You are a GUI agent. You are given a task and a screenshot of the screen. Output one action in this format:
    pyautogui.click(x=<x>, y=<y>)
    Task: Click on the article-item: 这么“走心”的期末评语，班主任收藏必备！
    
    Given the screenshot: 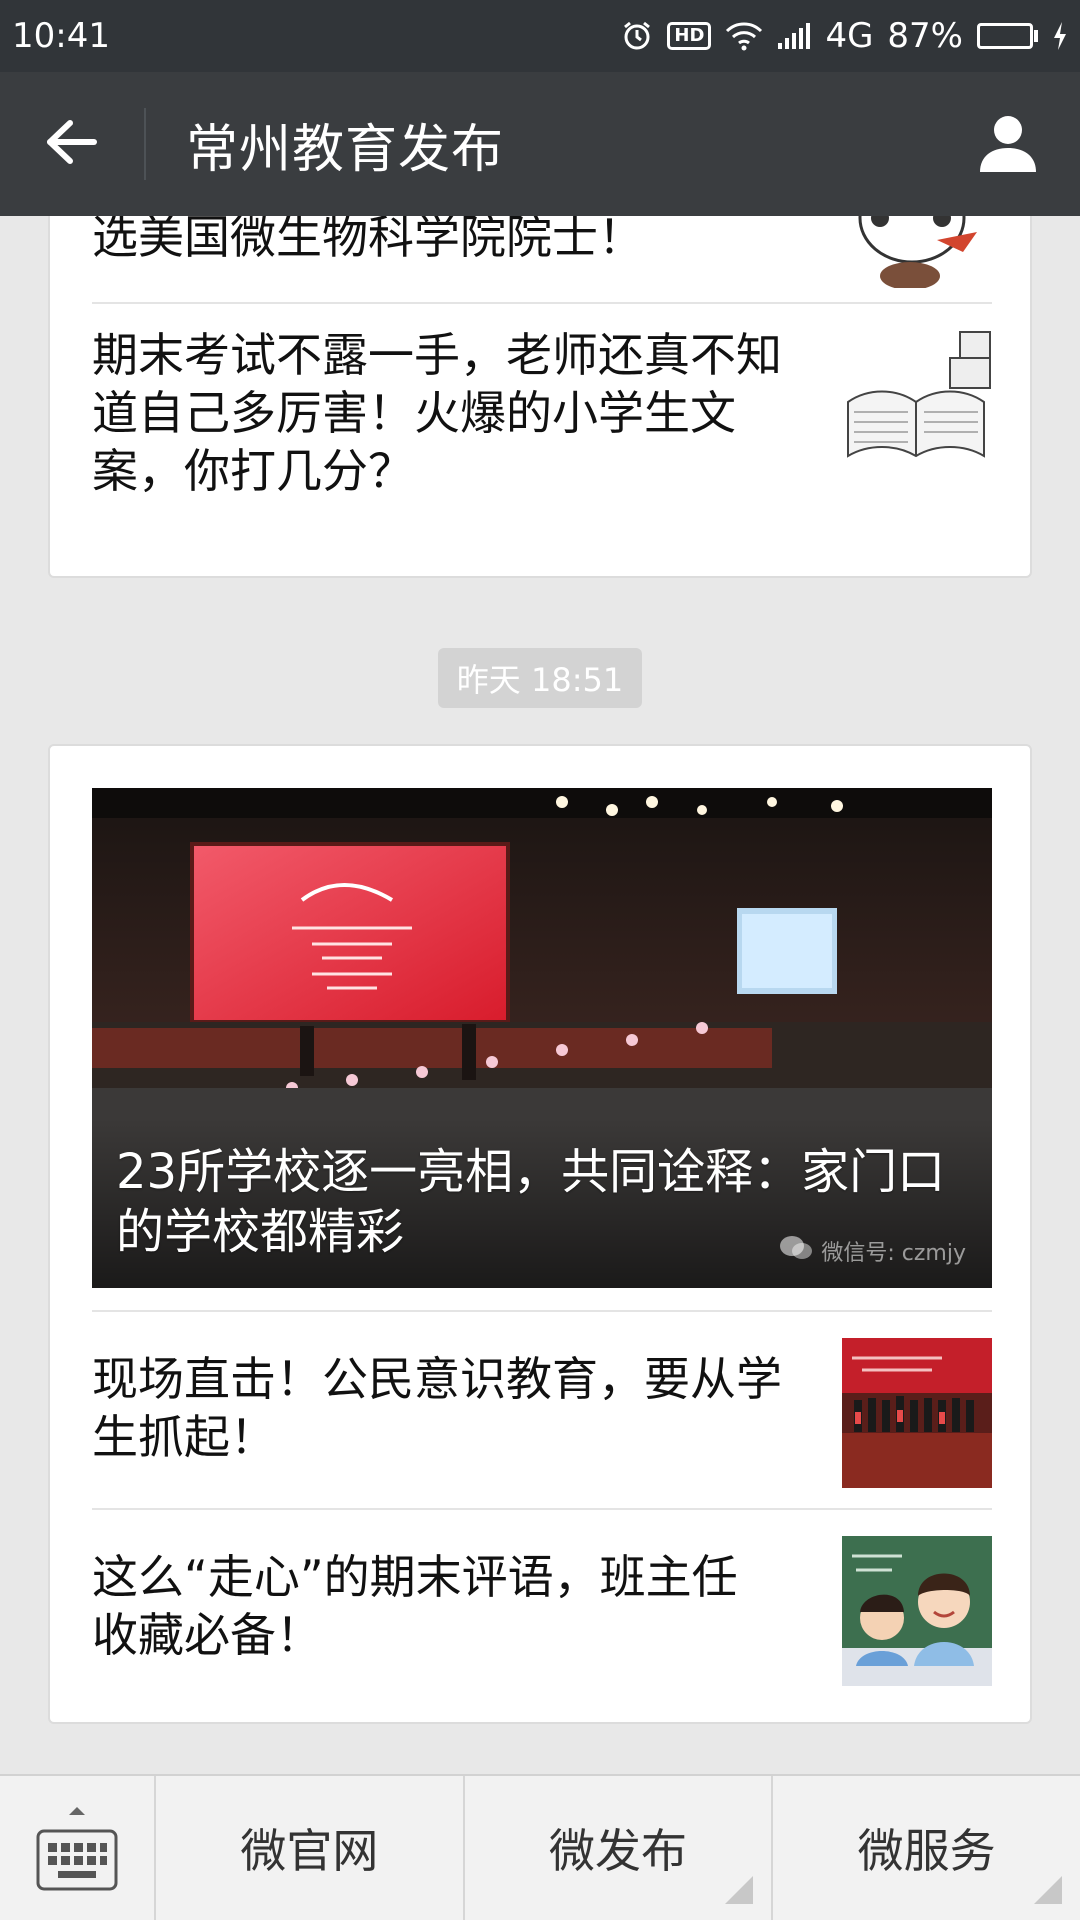 What is the action you would take?
    pyautogui.click(x=542, y=1611)
    